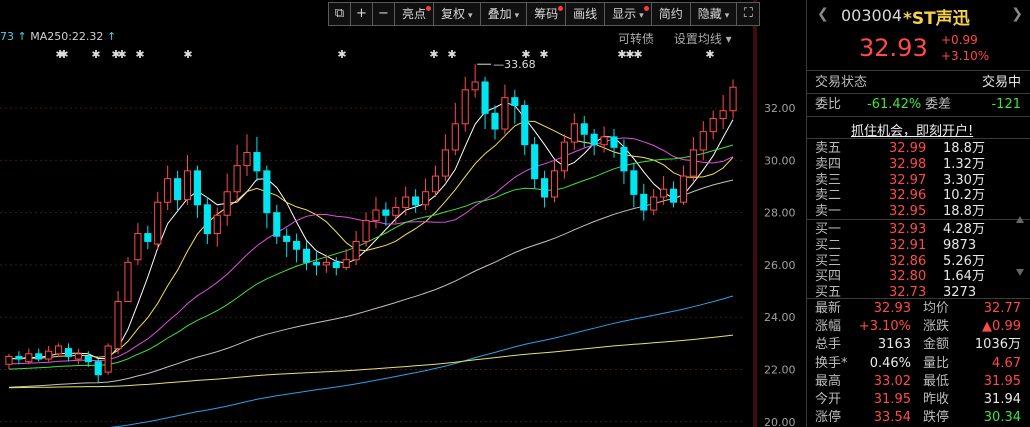 This screenshot has width=1030, height=427. Describe the element at coordinates (1002, 308) in the screenshot. I see `stat-value: 32.77` at that location.